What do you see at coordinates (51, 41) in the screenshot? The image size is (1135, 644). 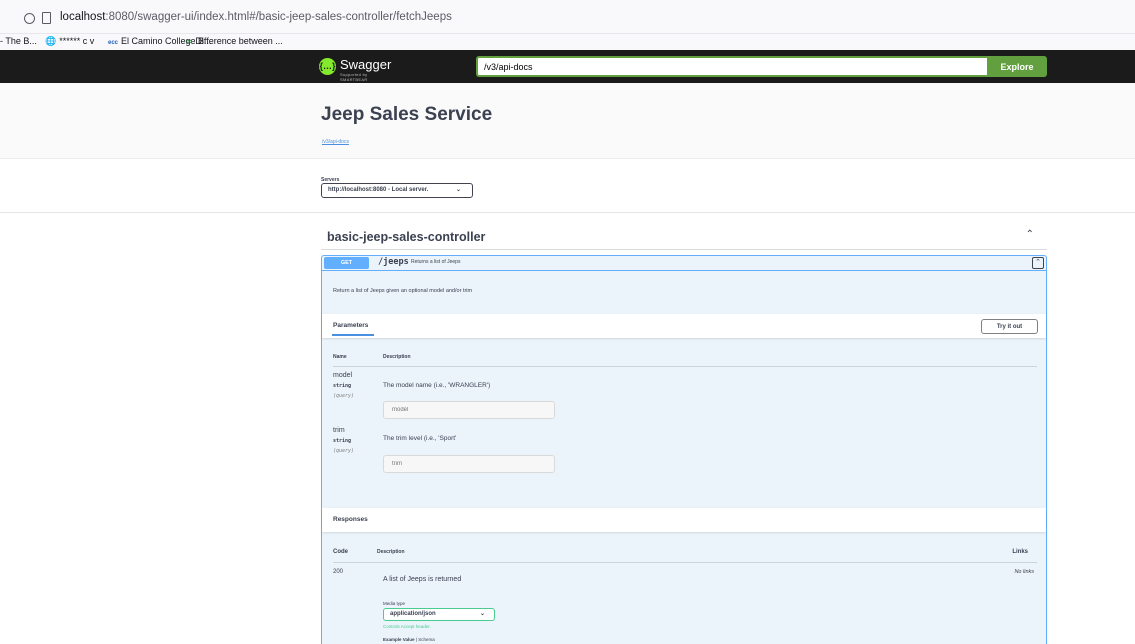 I see `globe-icon: 🌐` at bounding box center [51, 41].